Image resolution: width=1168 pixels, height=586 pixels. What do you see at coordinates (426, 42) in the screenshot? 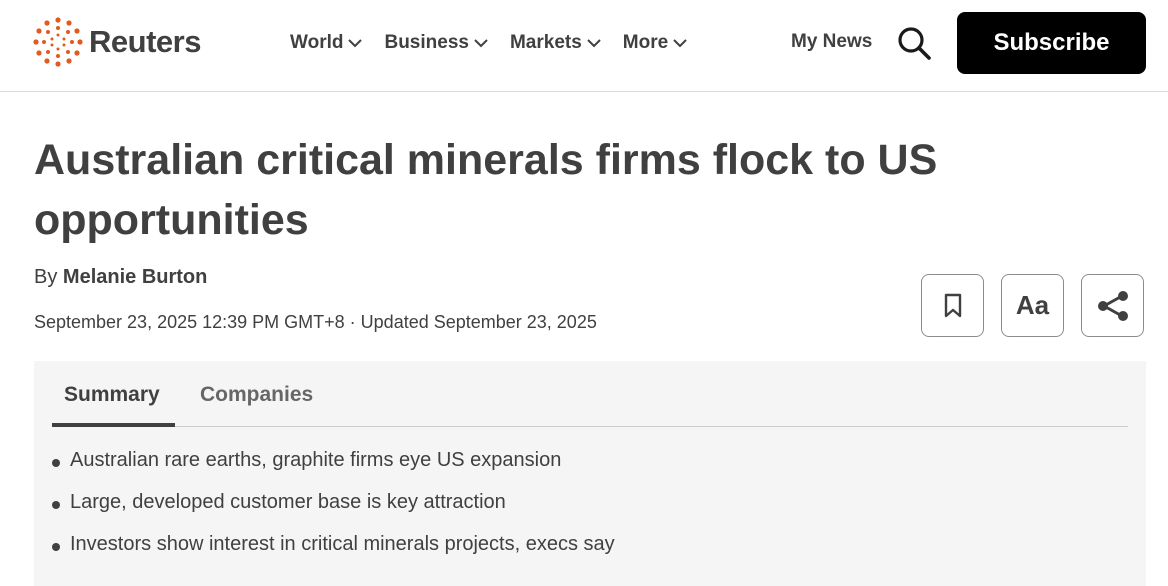
I see `nav-item-label: Business` at bounding box center [426, 42].